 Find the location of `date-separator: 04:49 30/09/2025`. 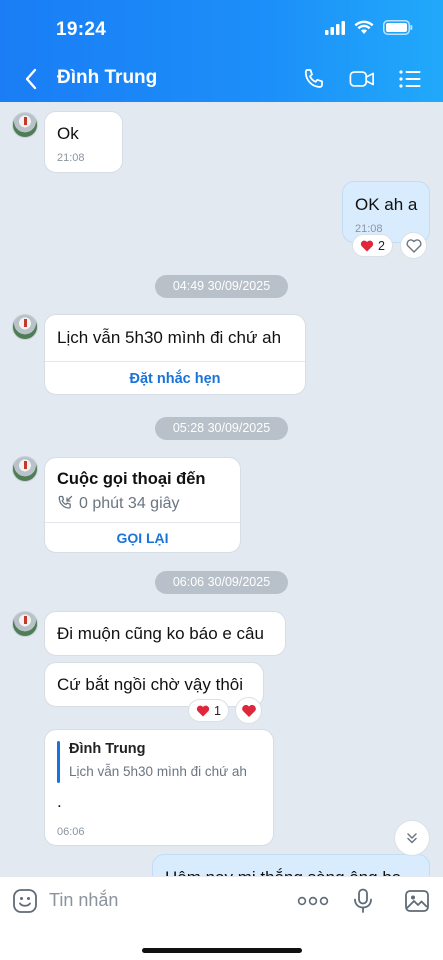

date-separator: 04:49 30/09/2025 is located at coordinates (221, 286).